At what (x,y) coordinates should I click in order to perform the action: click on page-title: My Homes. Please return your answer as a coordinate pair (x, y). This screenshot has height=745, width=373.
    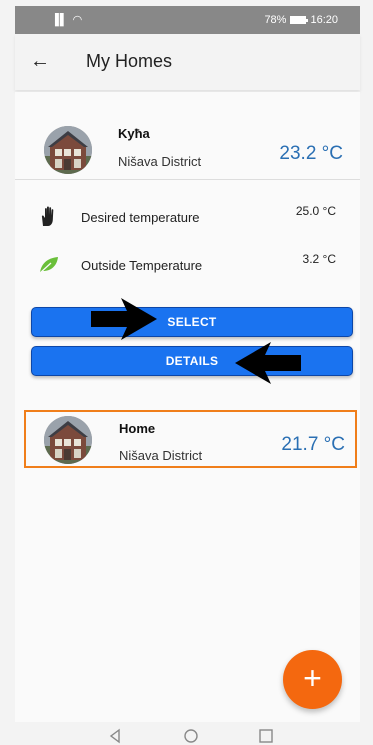
    Looking at the image, I should click on (129, 61).